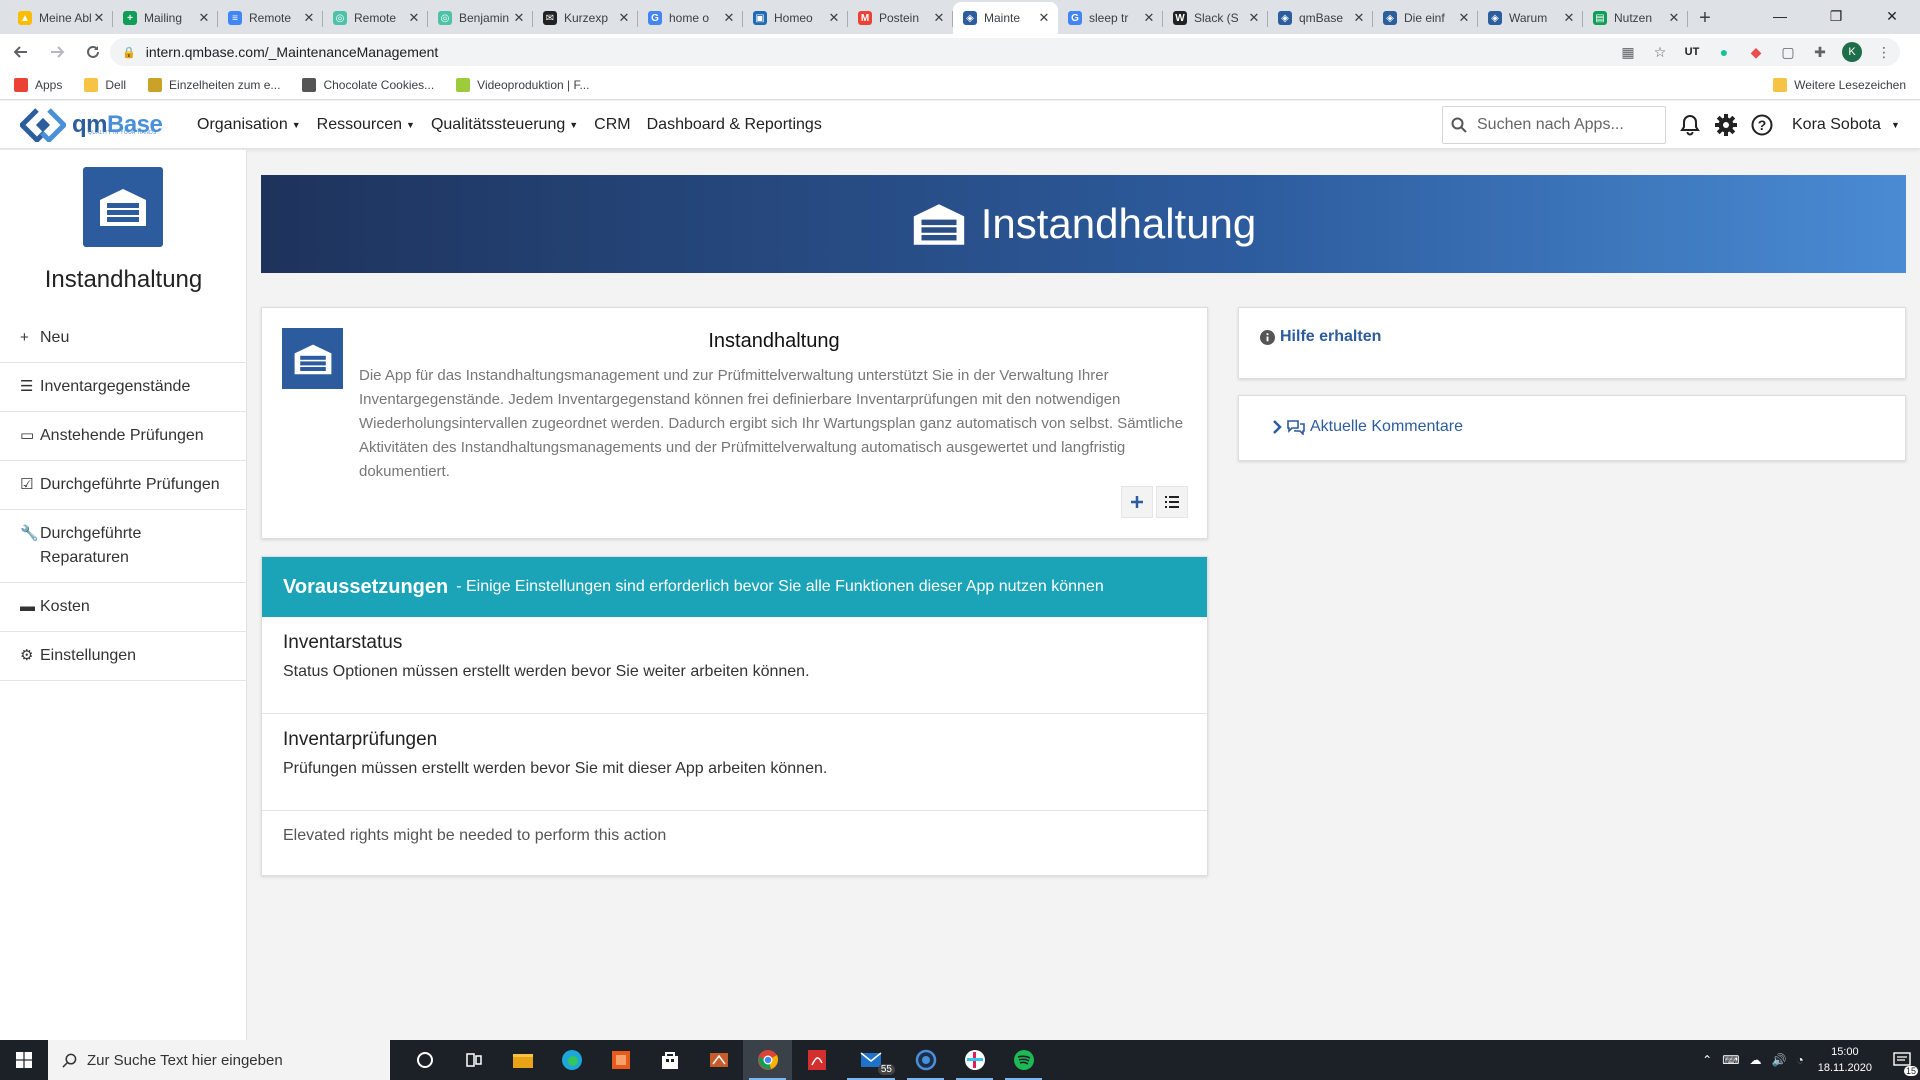  What do you see at coordinates (1852, 52) in the screenshot?
I see `profile-avatar: K` at bounding box center [1852, 52].